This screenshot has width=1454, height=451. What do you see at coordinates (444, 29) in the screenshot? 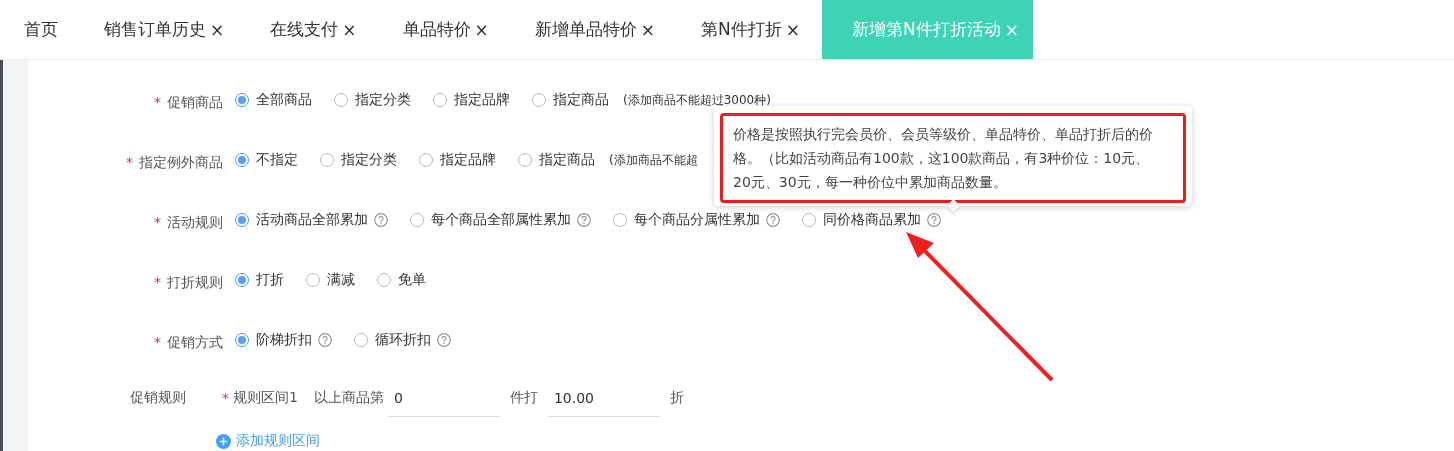
I see `tab: 单品特价 ×` at bounding box center [444, 29].